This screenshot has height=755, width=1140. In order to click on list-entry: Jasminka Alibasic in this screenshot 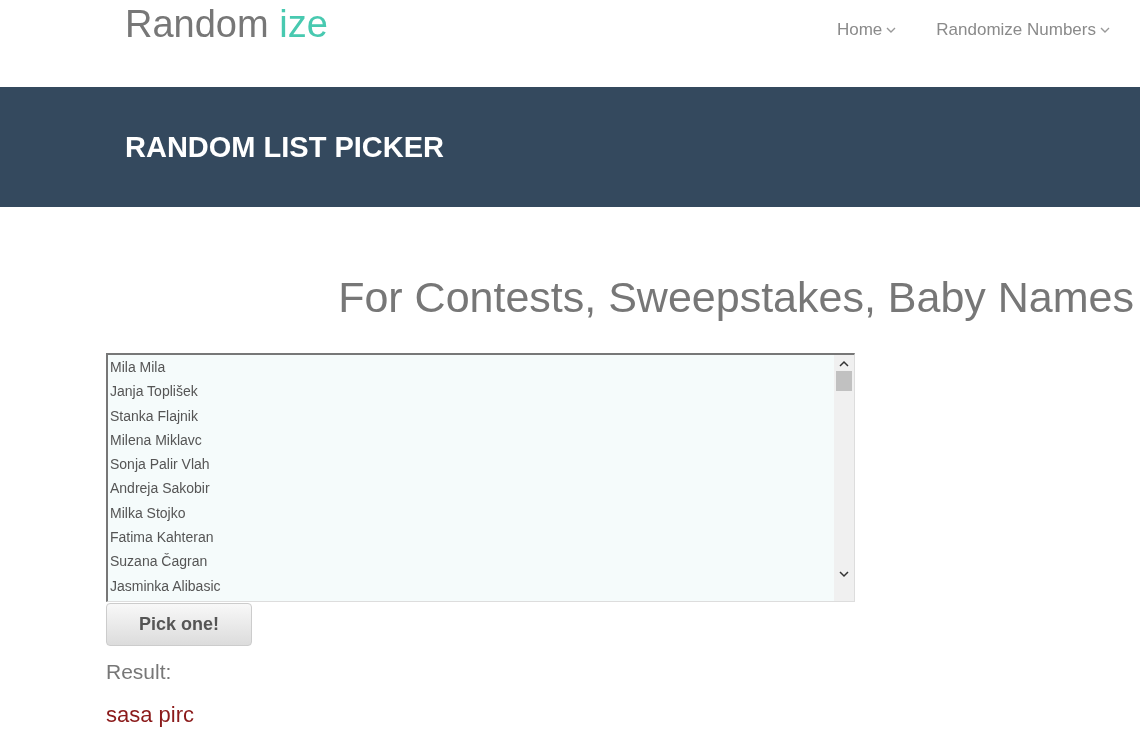, I will do `click(166, 586)`.